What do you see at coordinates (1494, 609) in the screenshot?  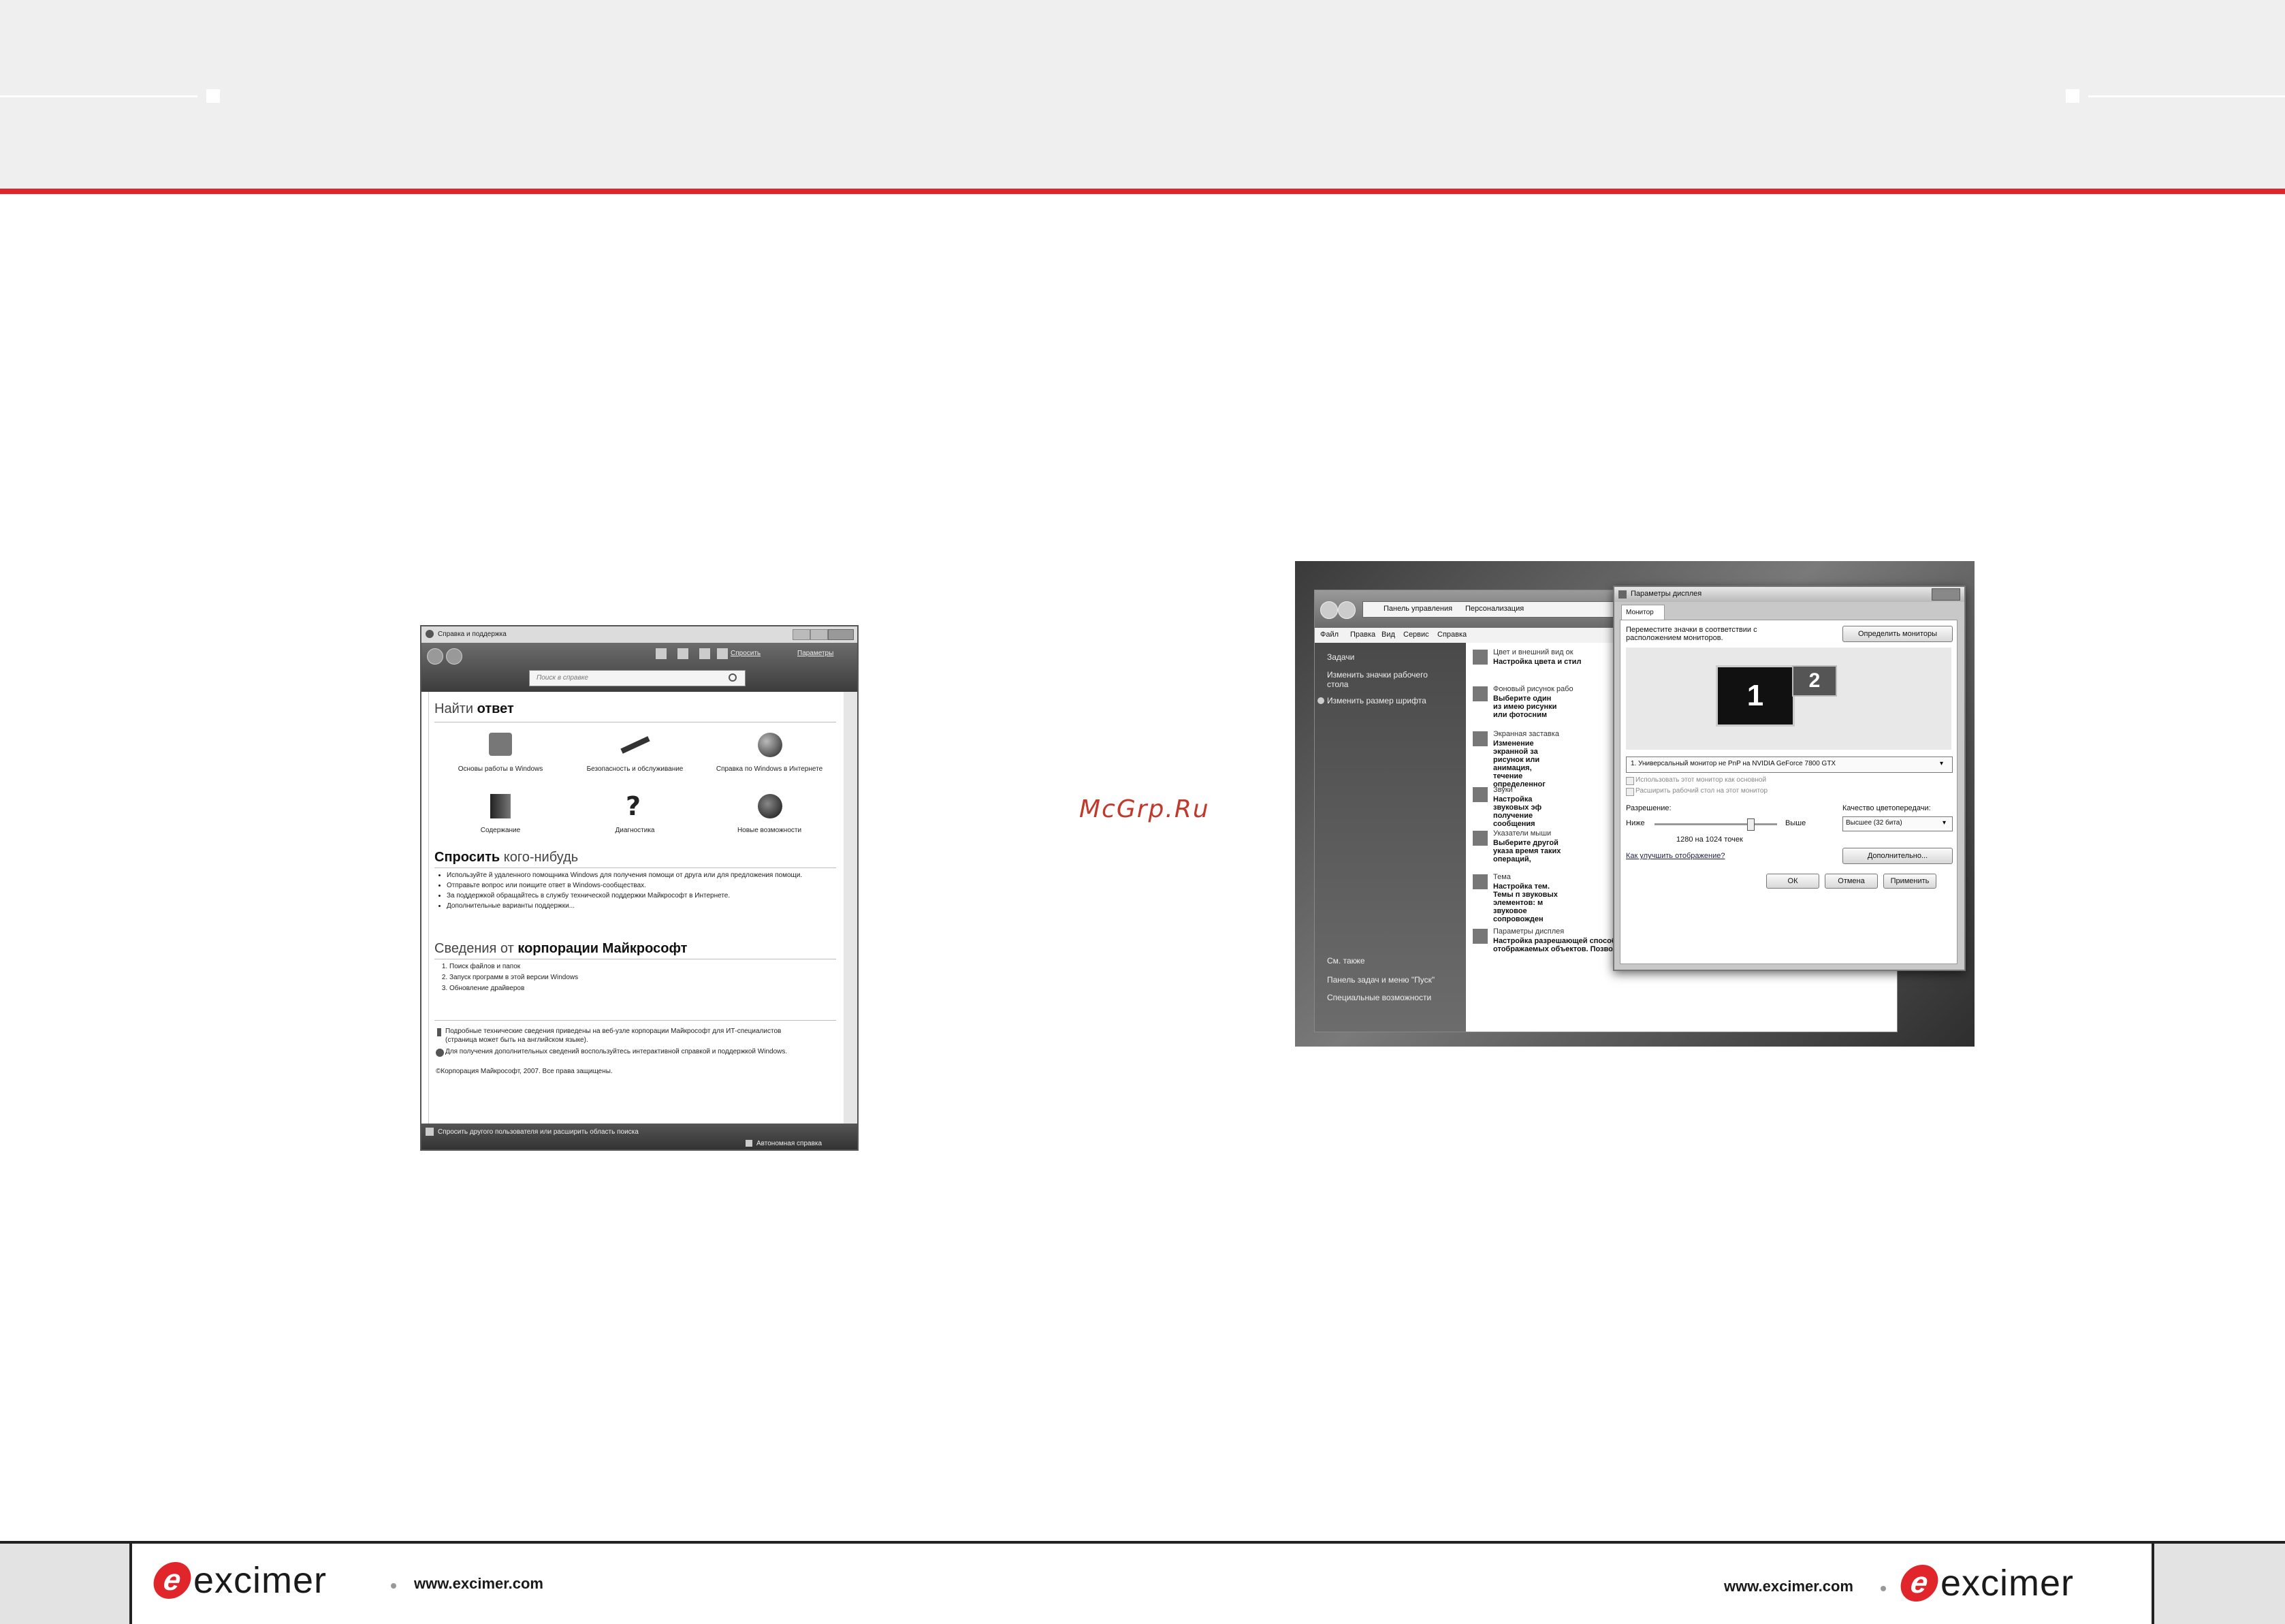 I see `breadcrumb-item: Персонализация` at bounding box center [1494, 609].